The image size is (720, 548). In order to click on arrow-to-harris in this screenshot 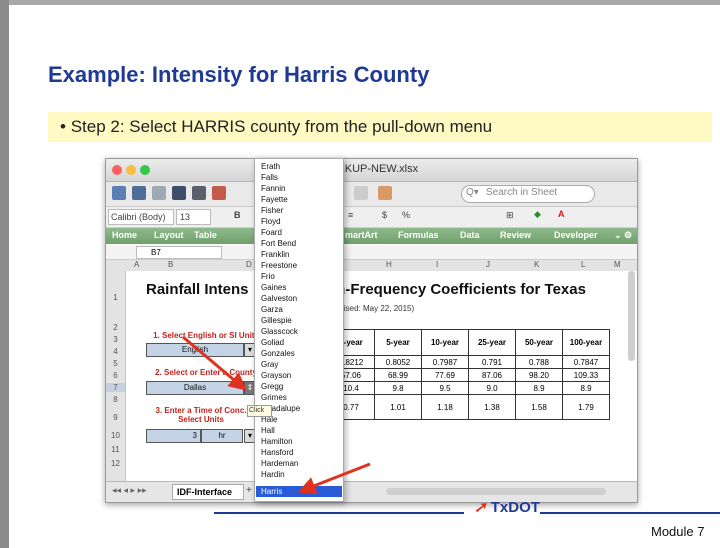, I will do `click(334, 478)`.